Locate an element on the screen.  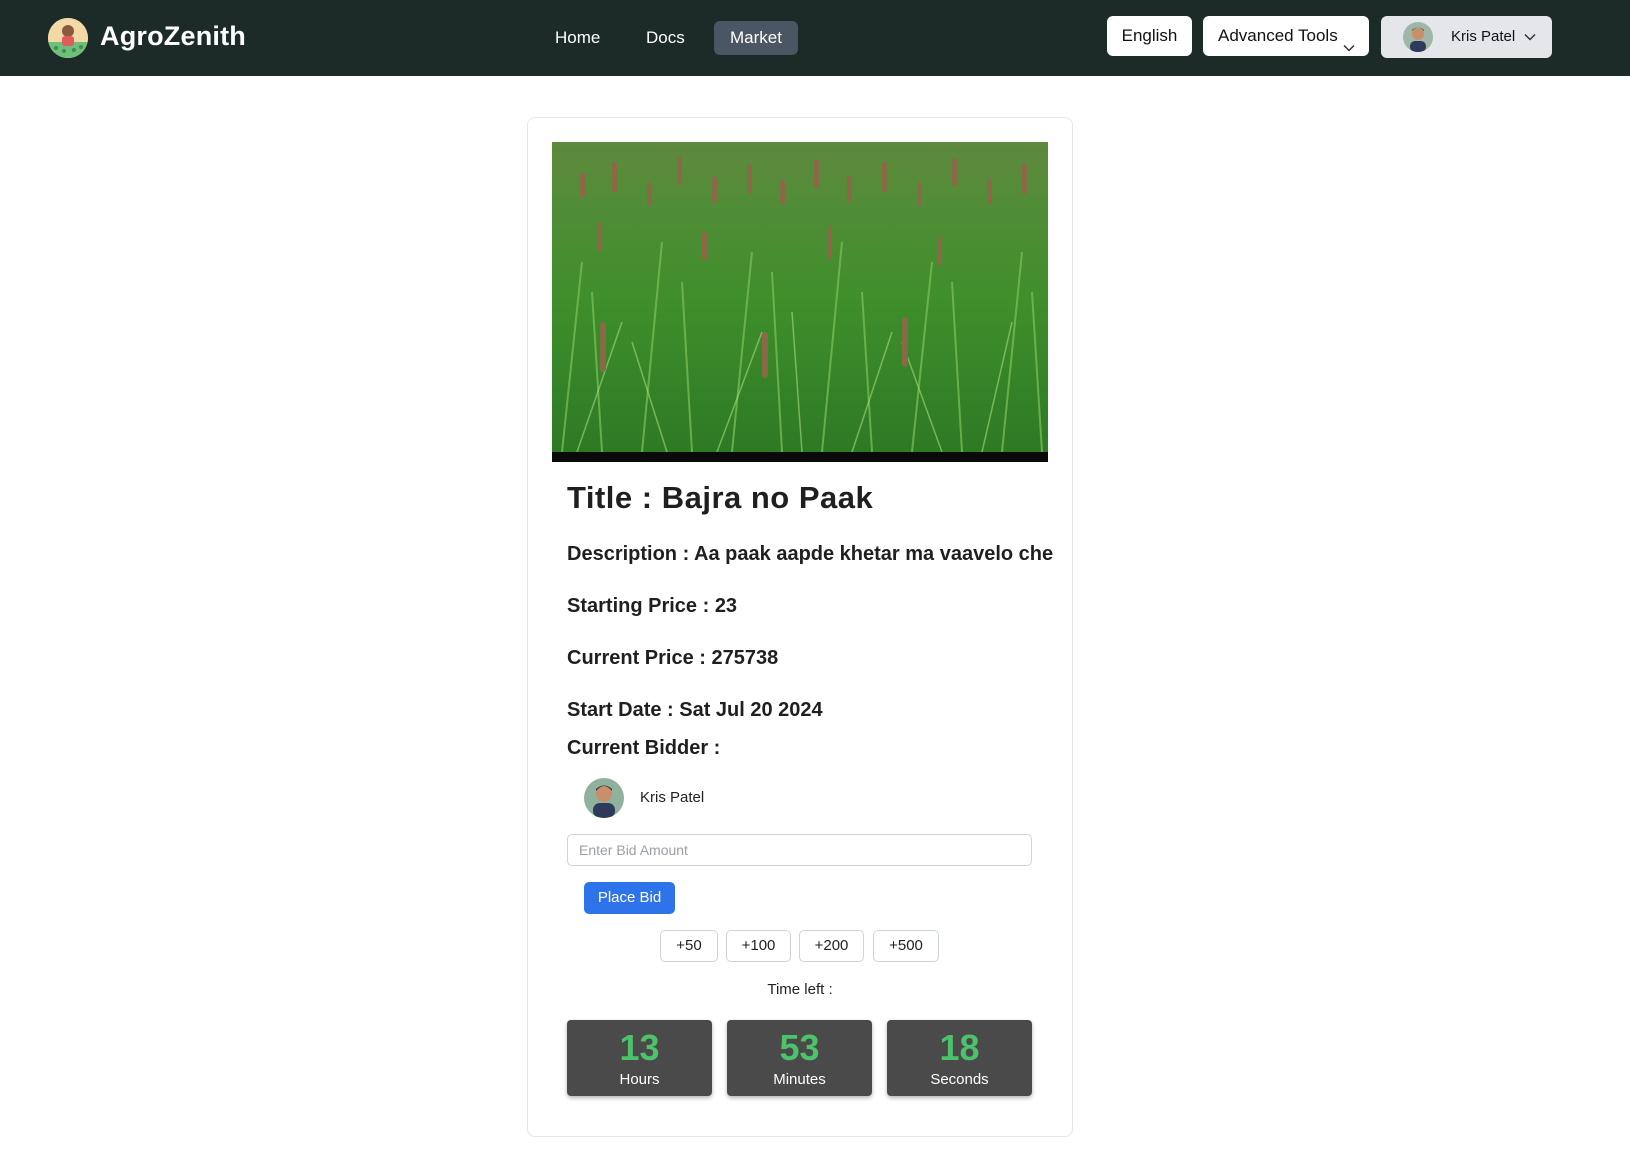
seconds-label: Seconds is located at coordinates (959, 1079).